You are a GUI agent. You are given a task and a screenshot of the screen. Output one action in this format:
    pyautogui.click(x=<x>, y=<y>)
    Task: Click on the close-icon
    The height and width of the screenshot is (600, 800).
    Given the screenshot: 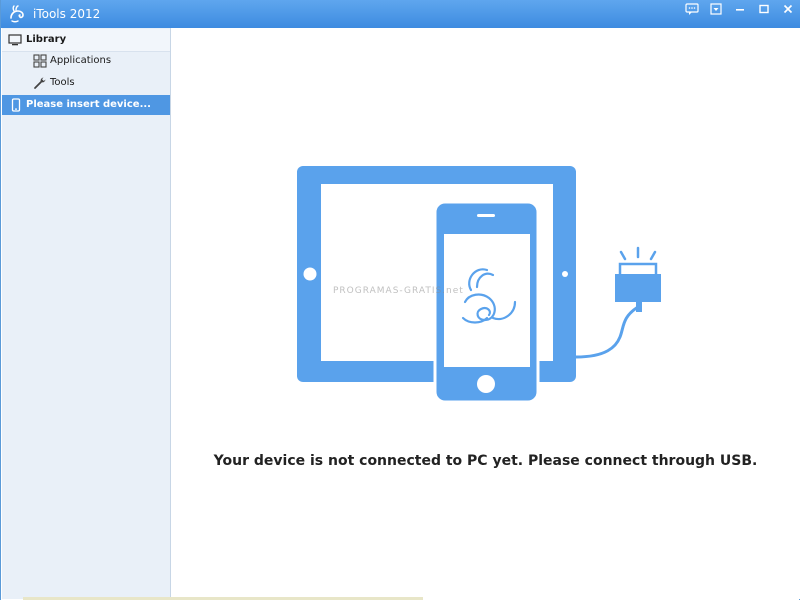 What is the action you would take?
    pyautogui.click(x=788, y=9)
    